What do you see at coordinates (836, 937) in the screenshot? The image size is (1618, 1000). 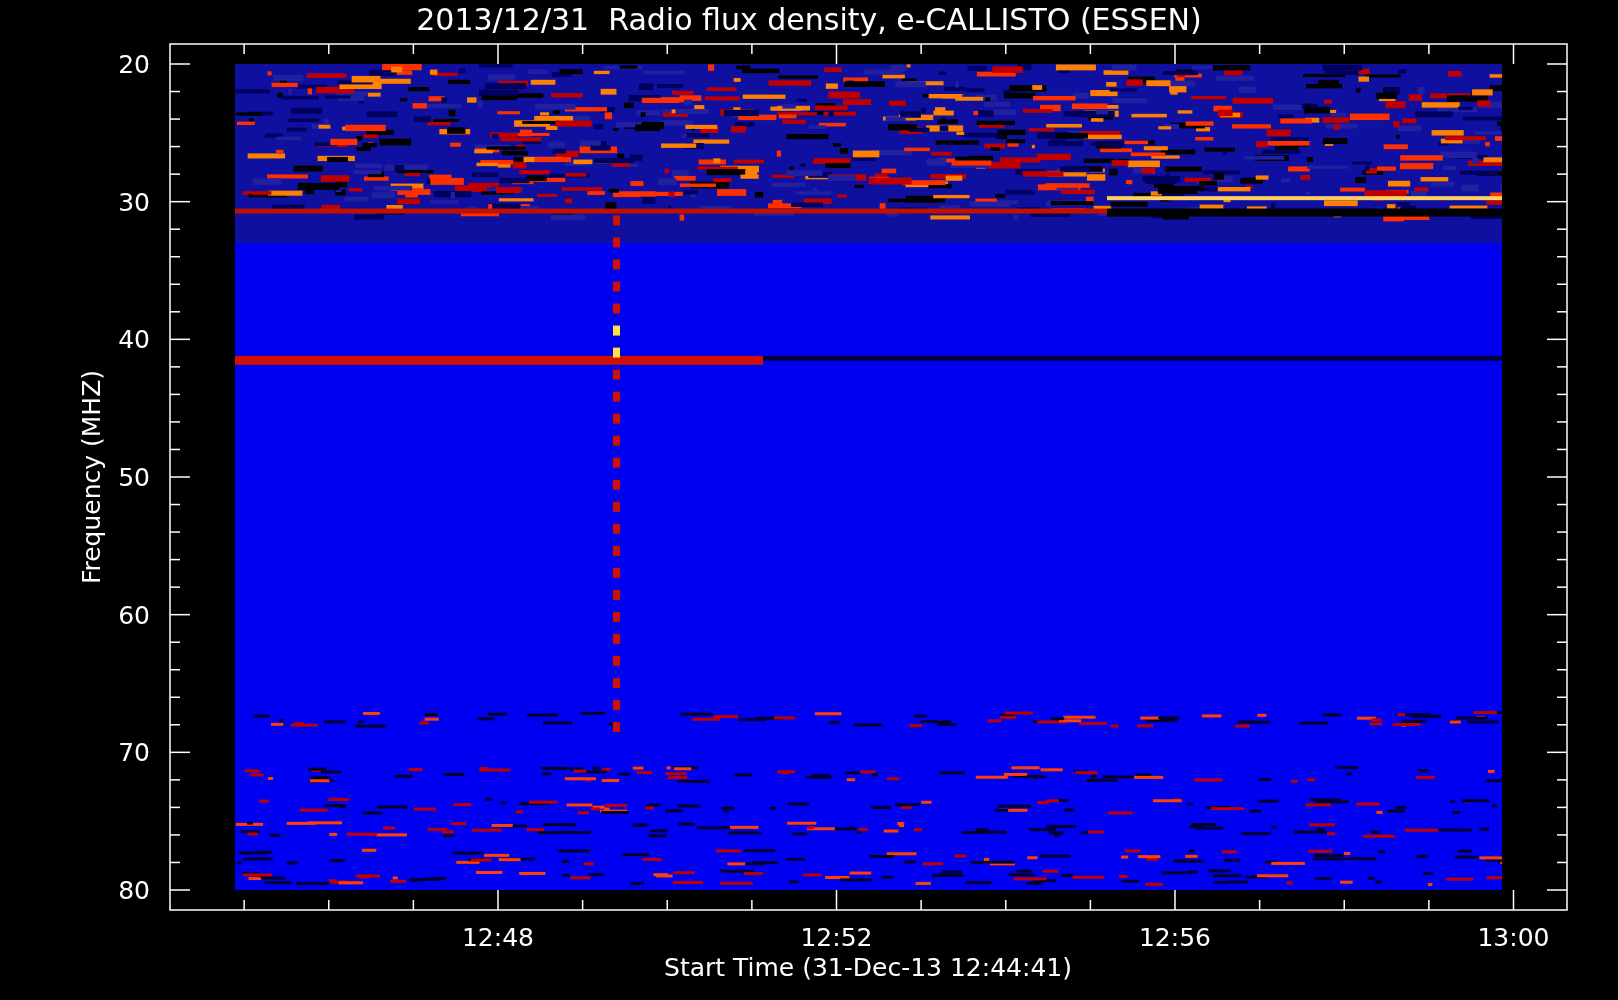 I see `x-tick-label: 12:52` at bounding box center [836, 937].